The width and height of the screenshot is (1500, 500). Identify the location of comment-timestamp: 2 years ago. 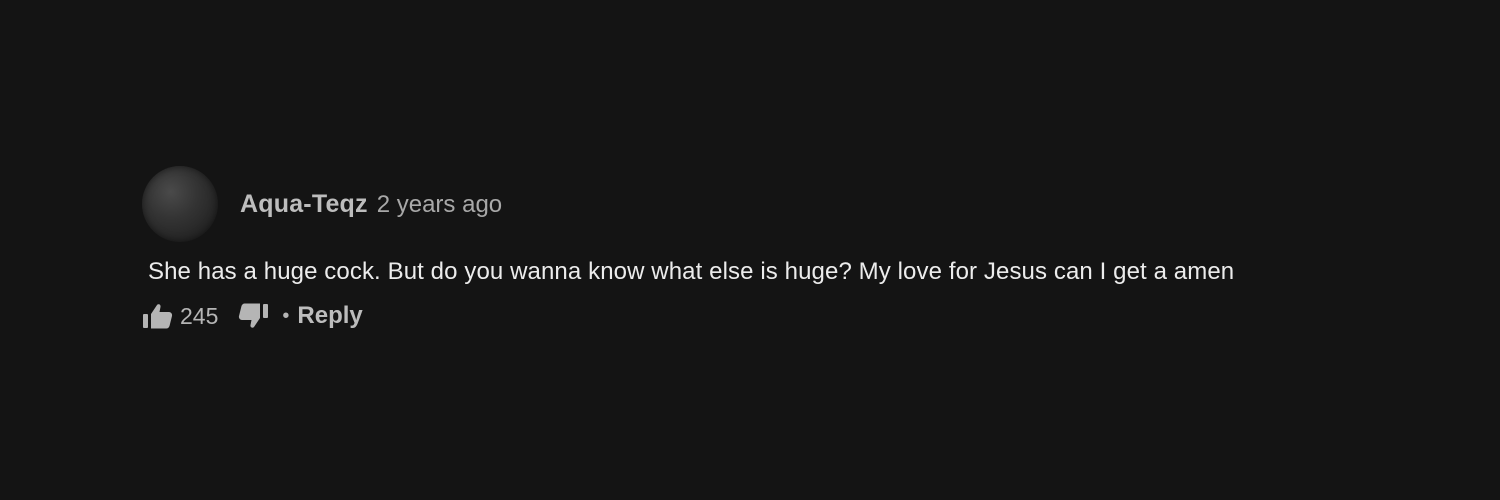
(439, 205).